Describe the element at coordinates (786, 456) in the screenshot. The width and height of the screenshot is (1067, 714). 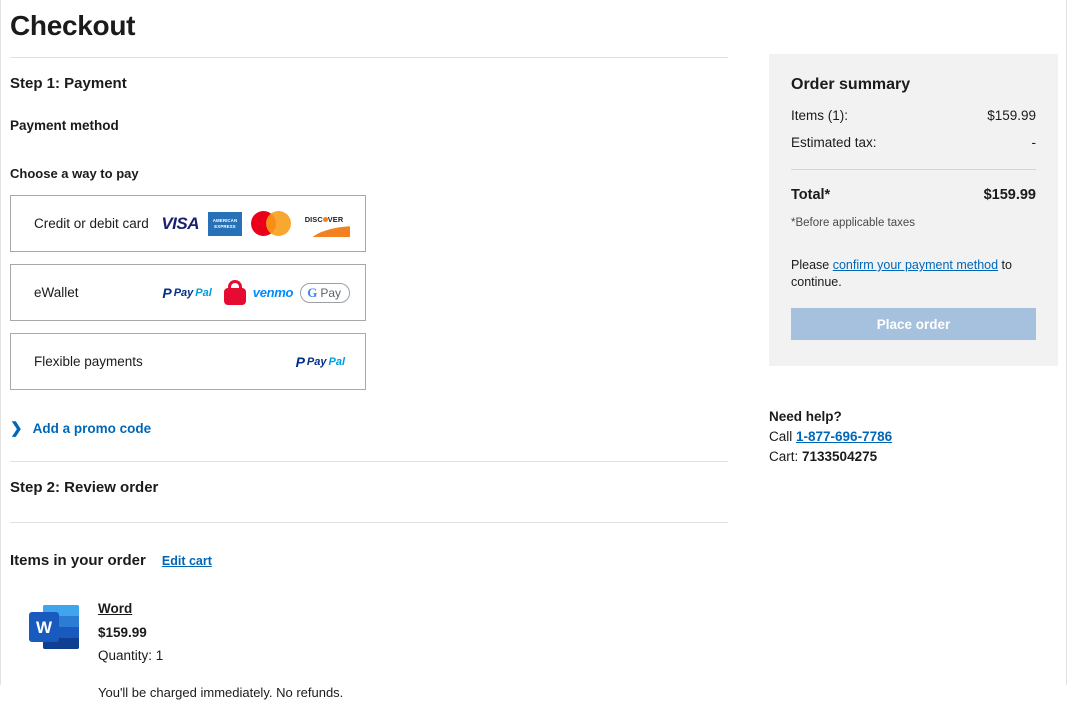
I see `help-cart-prefix: Cart:` at that location.